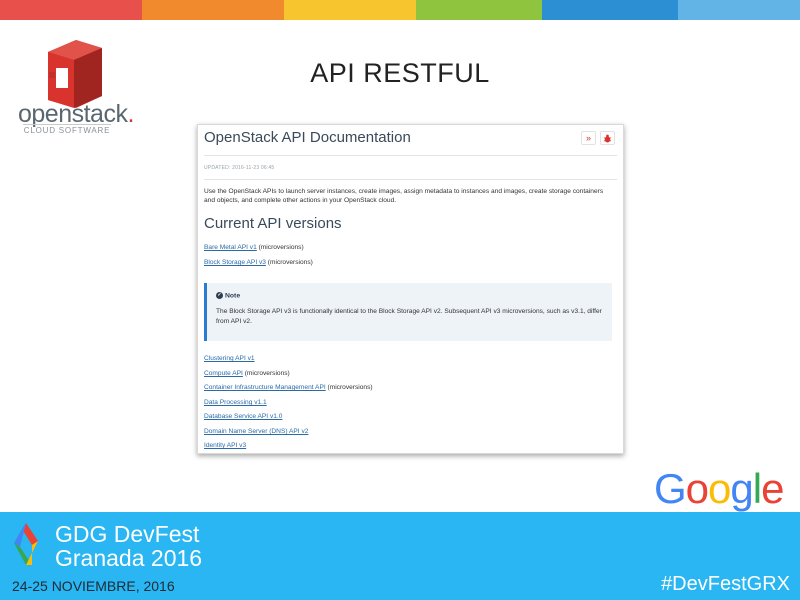 The height and width of the screenshot is (600, 800). I want to click on doc-toolbar: », so click(598, 138).